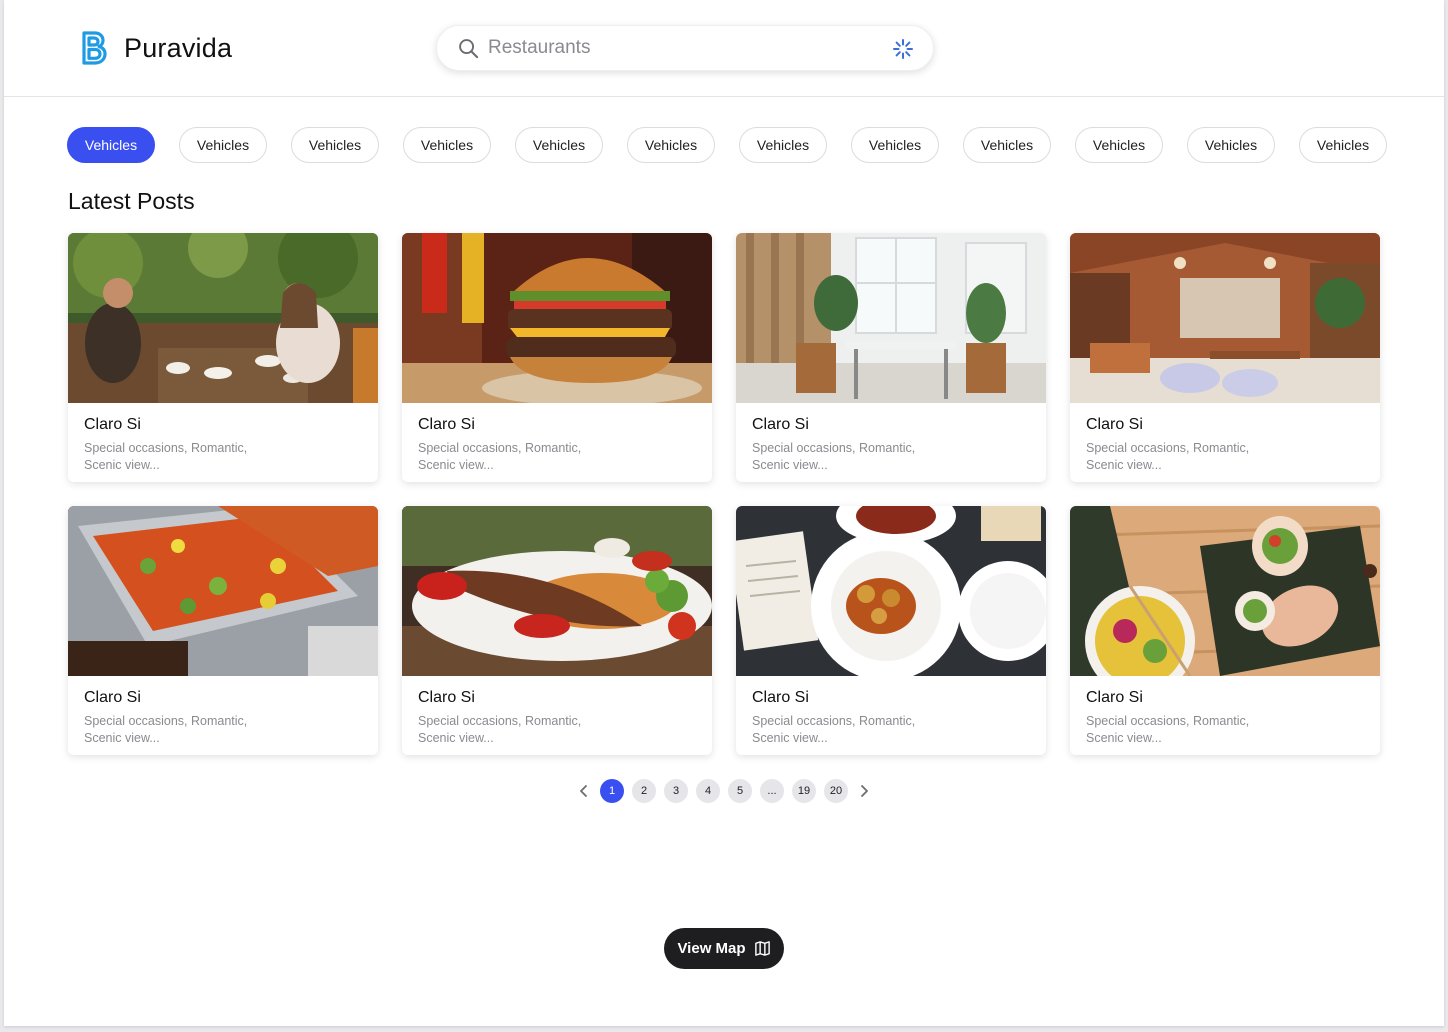 This screenshot has width=1448, height=1032. What do you see at coordinates (891, 318) in the screenshot?
I see `bright-cafe-interior-photo` at bounding box center [891, 318].